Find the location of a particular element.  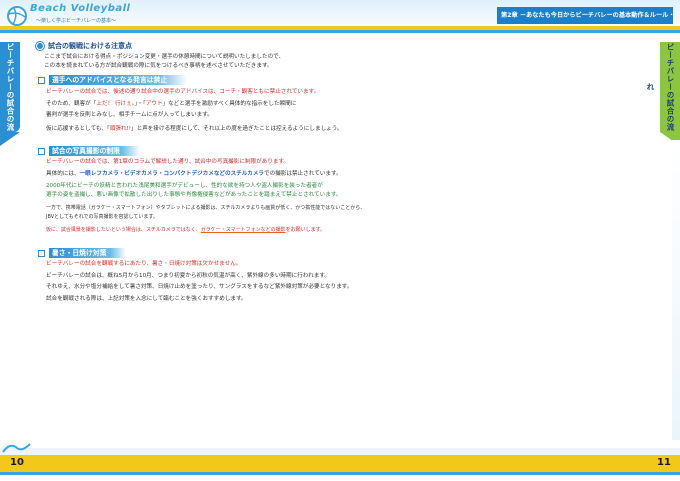

wave-icon is located at coordinates (16, 448).